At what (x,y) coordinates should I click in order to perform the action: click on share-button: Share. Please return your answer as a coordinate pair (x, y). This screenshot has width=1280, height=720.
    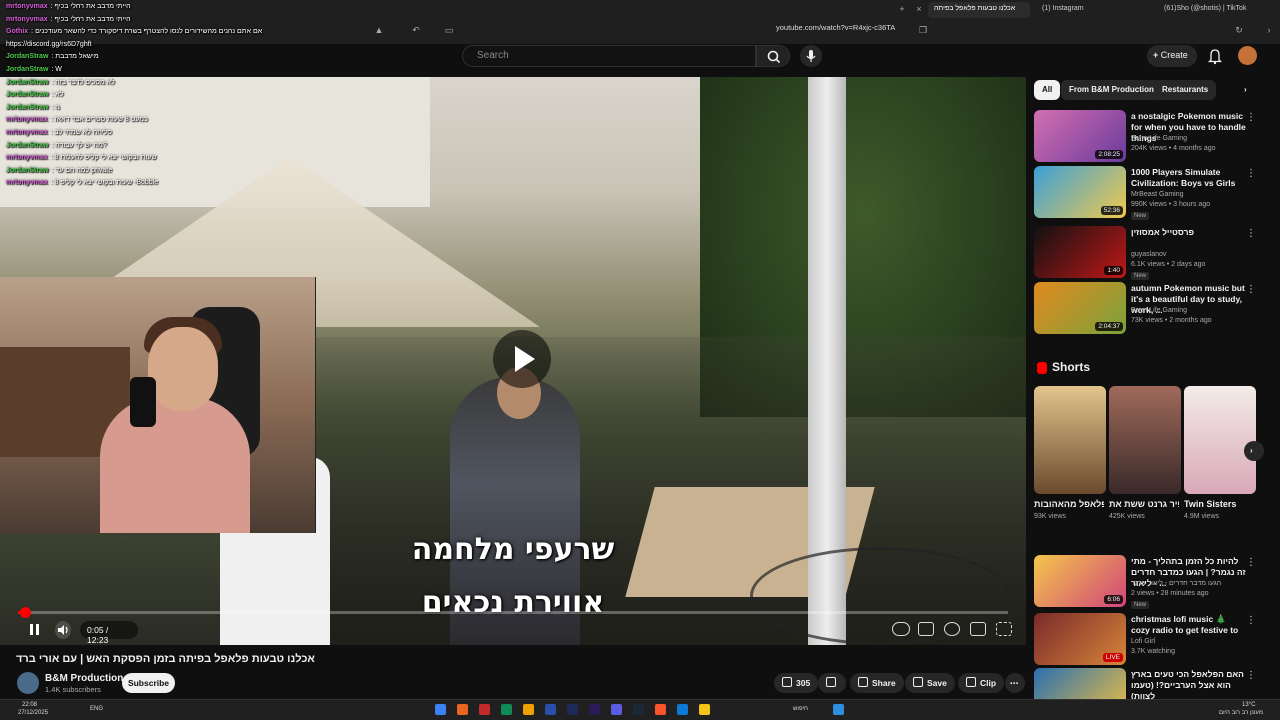
    Looking at the image, I should click on (877, 683).